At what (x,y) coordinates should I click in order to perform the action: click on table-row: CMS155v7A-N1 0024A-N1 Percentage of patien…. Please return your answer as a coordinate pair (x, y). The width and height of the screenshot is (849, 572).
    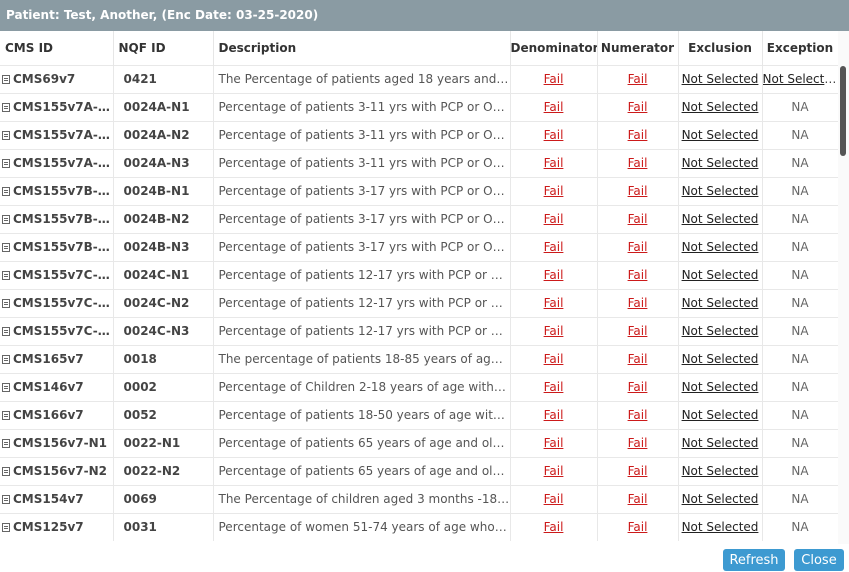
    Looking at the image, I should click on (419, 106).